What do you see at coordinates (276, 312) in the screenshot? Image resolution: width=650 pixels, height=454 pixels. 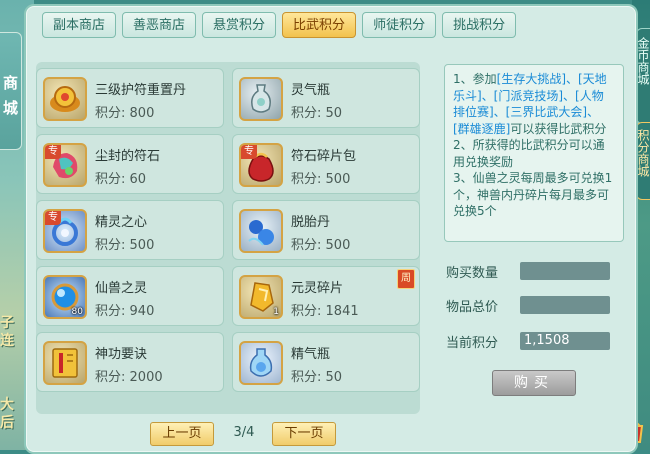 I see `item-count: 1` at bounding box center [276, 312].